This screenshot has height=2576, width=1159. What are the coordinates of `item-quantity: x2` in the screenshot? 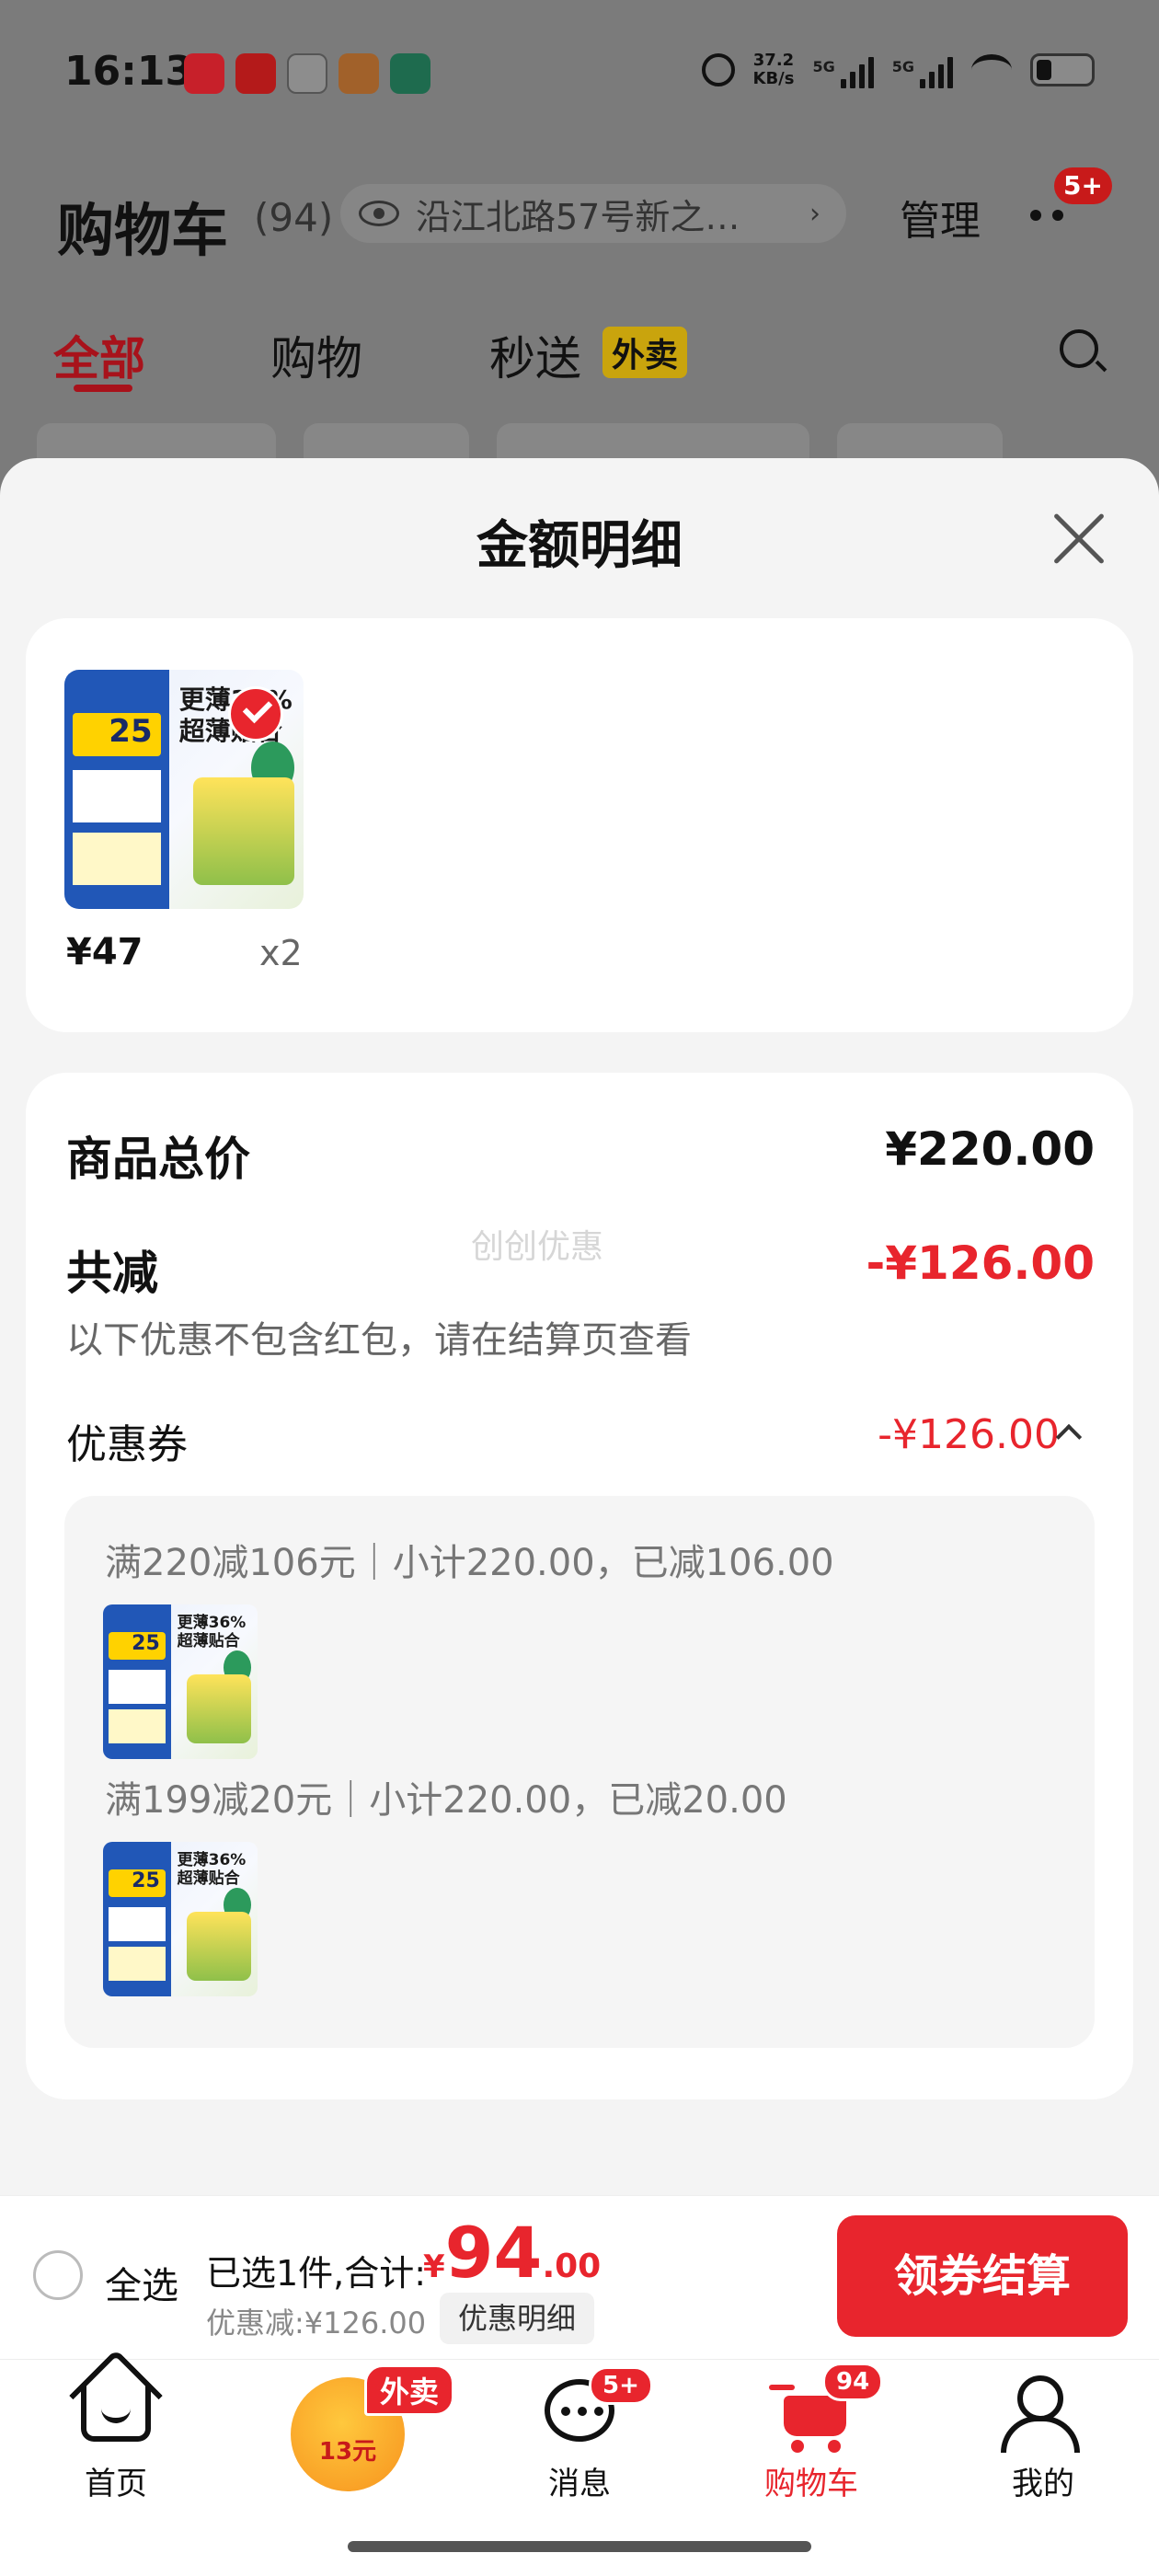 It's located at (281, 953).